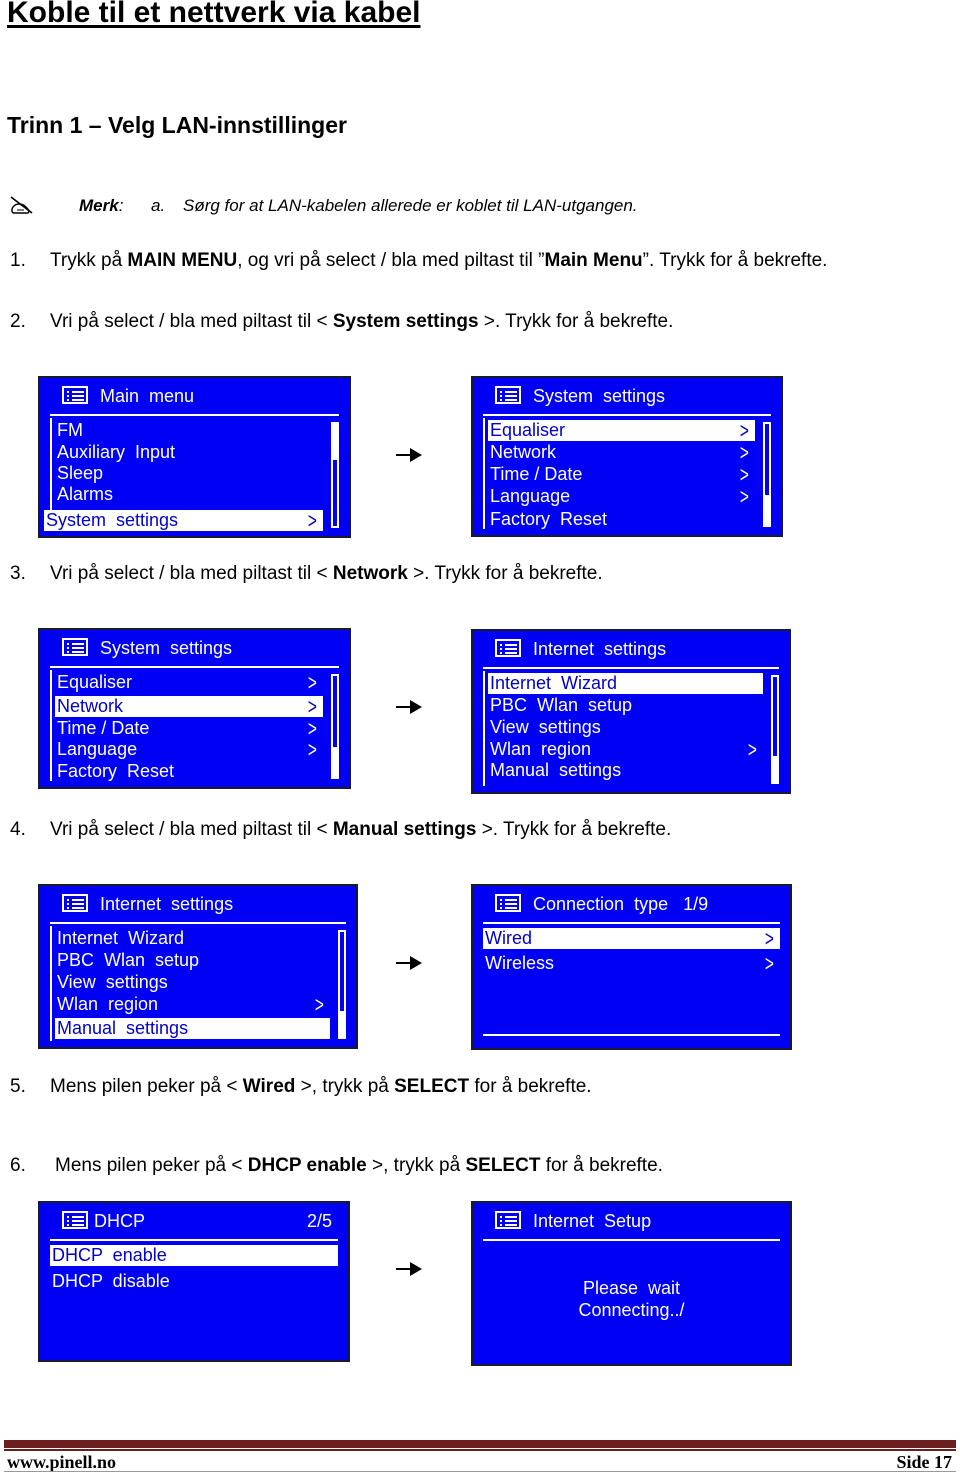 Image resolution: width=960 pixels, height=1473 pixels. Describe the element at coordinates (631, 938) in the screenshot. I see `menu-item-selected: Wired >` at that location.